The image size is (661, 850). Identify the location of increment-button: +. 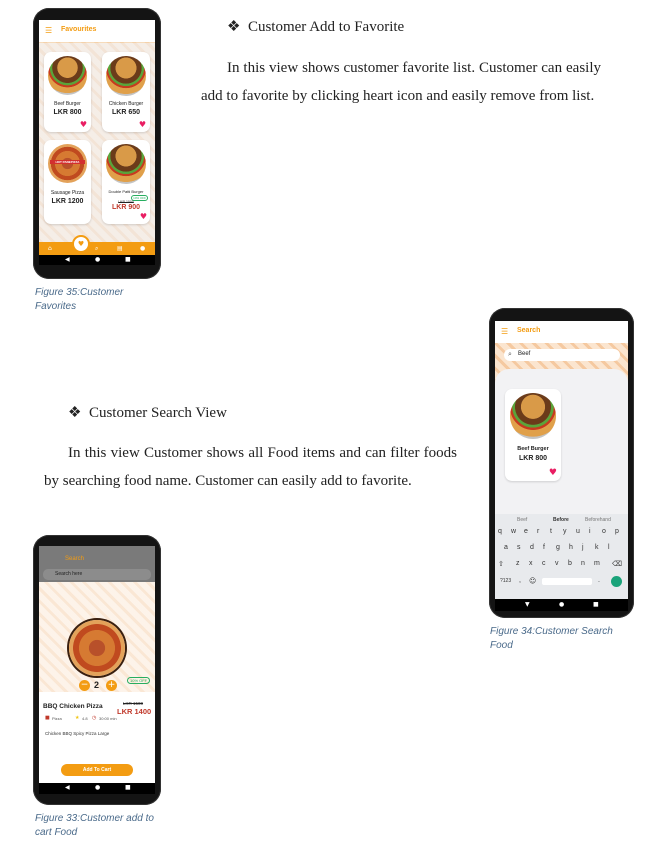
(111, 685).